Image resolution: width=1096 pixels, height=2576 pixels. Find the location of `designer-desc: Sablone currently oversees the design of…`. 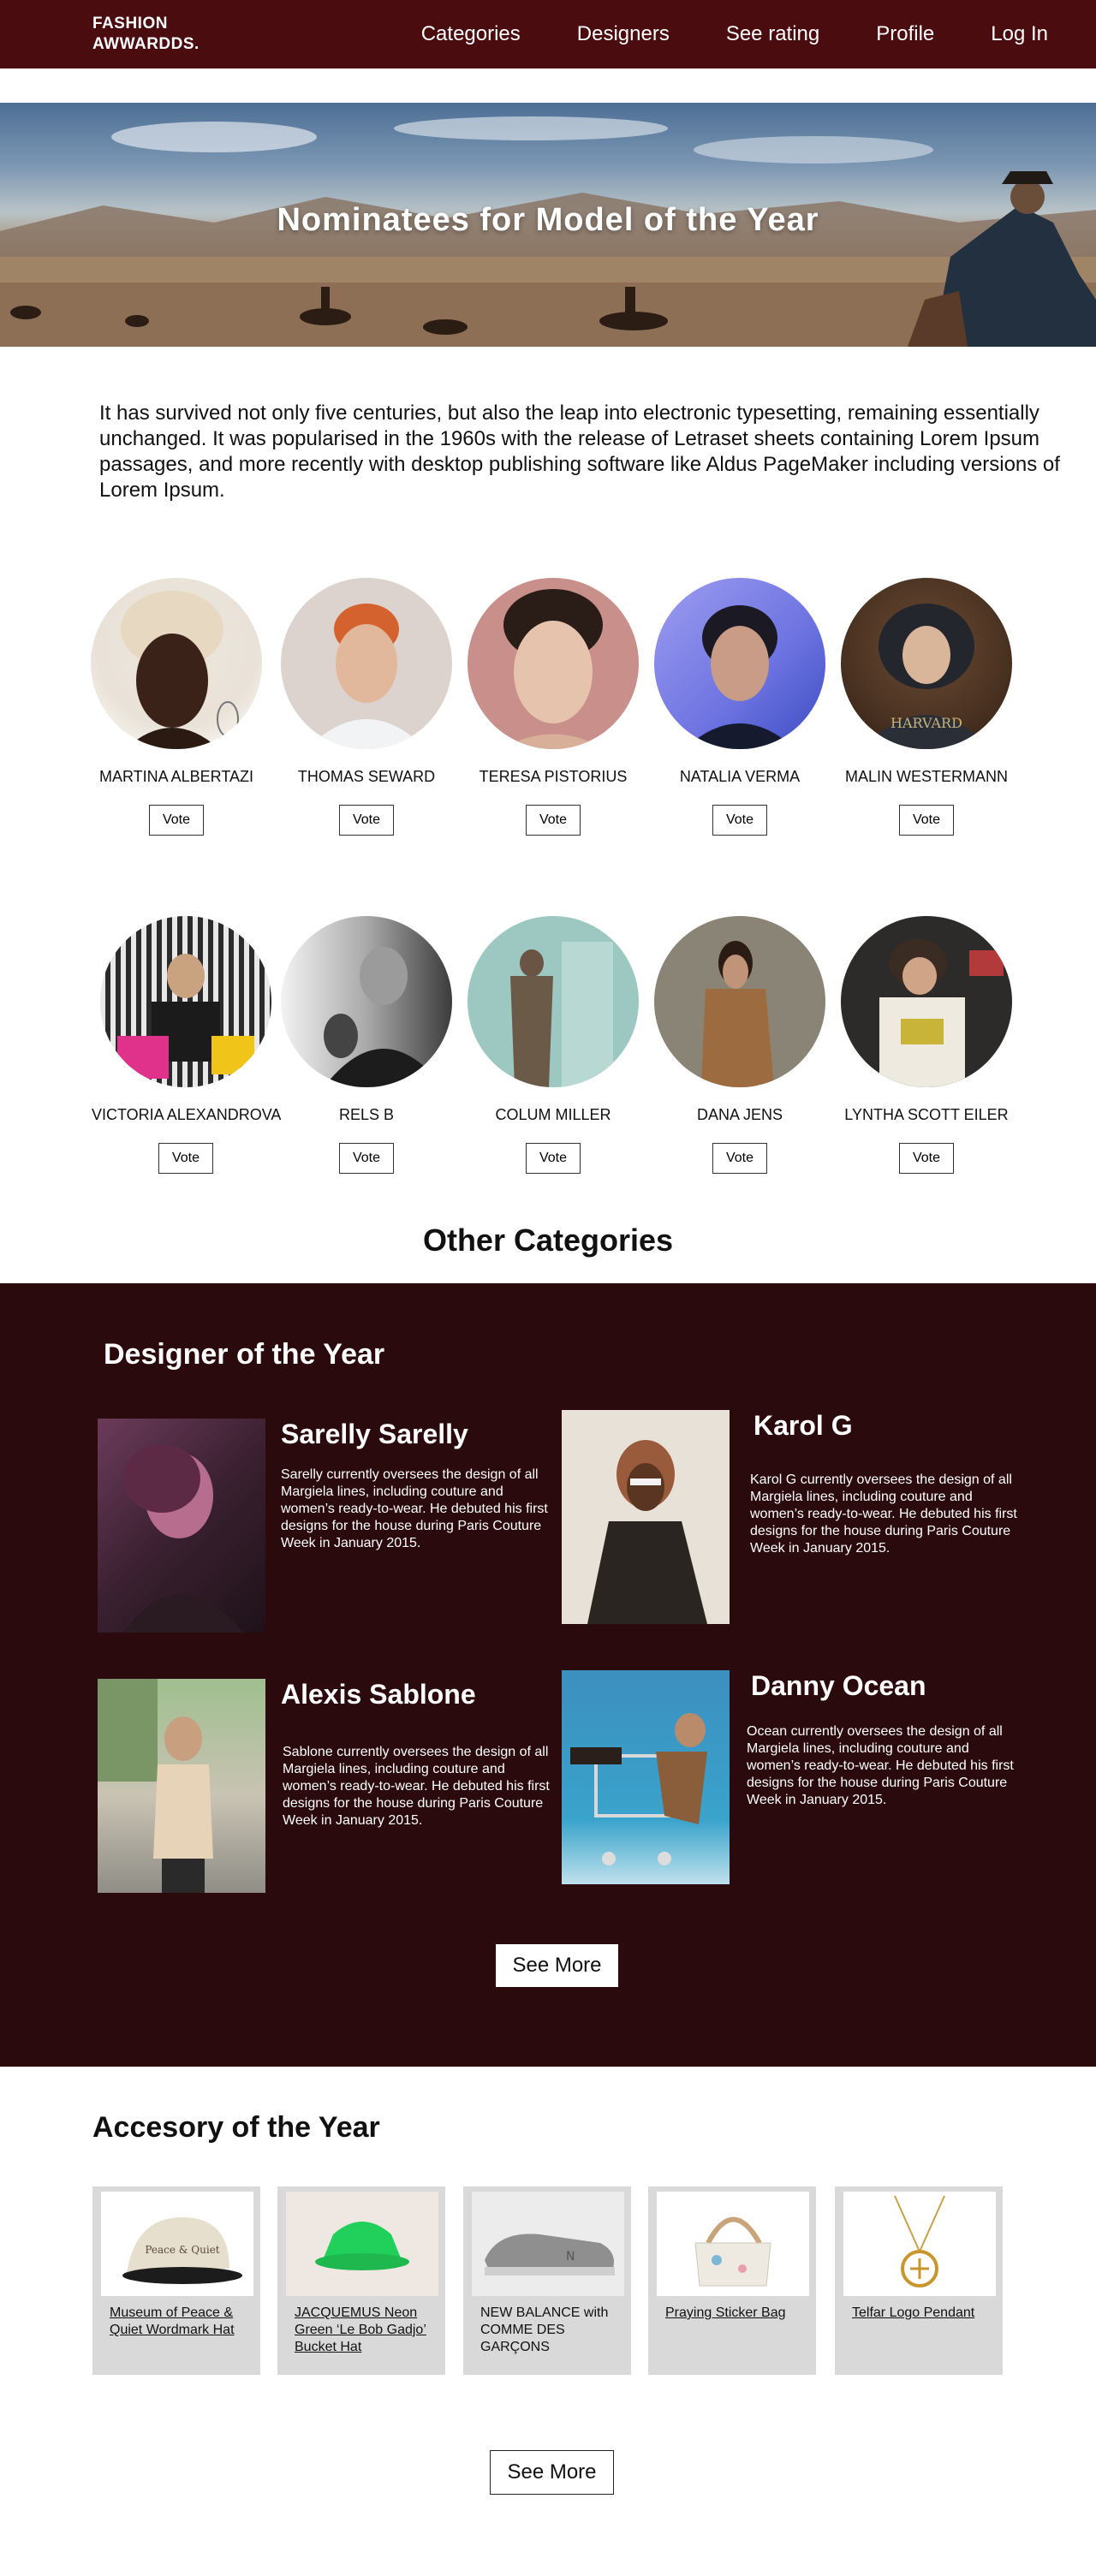

designer-desc: Sablone currently oversees the design of… is located at coordinates (416, 1786).